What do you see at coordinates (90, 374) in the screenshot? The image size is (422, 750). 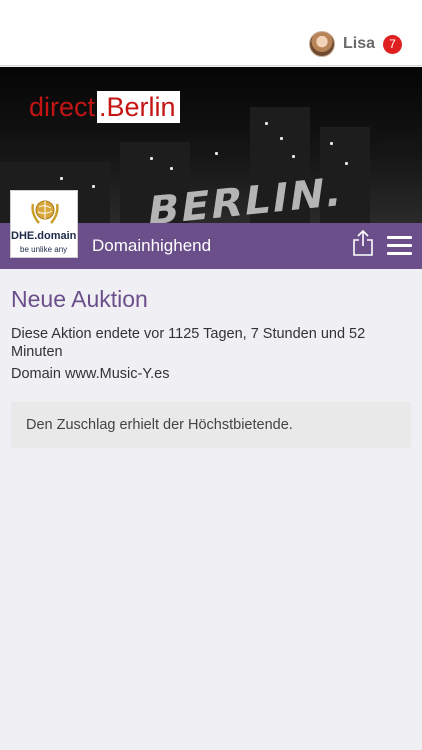 I see `auction-domain-text: Domain www.Music-Y.es` at bounding box center [90, 374].